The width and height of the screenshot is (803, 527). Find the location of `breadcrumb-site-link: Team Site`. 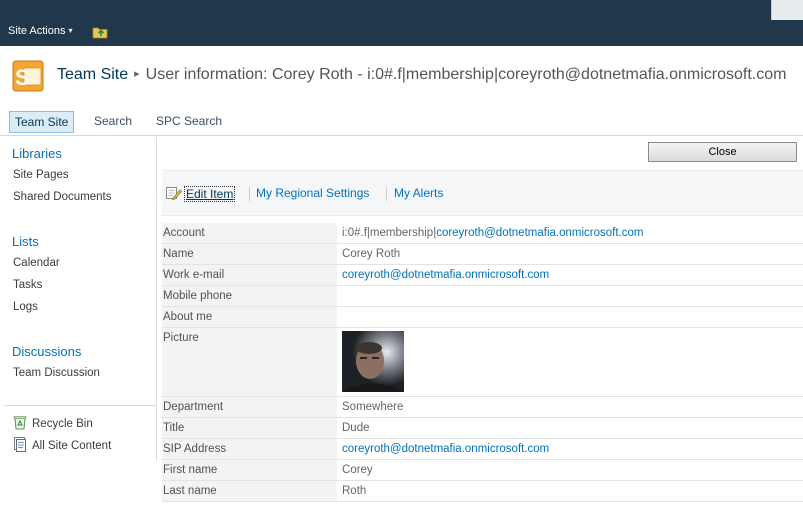

breadcrumb-site-link: Team Site is located at coordinates (92, 74).